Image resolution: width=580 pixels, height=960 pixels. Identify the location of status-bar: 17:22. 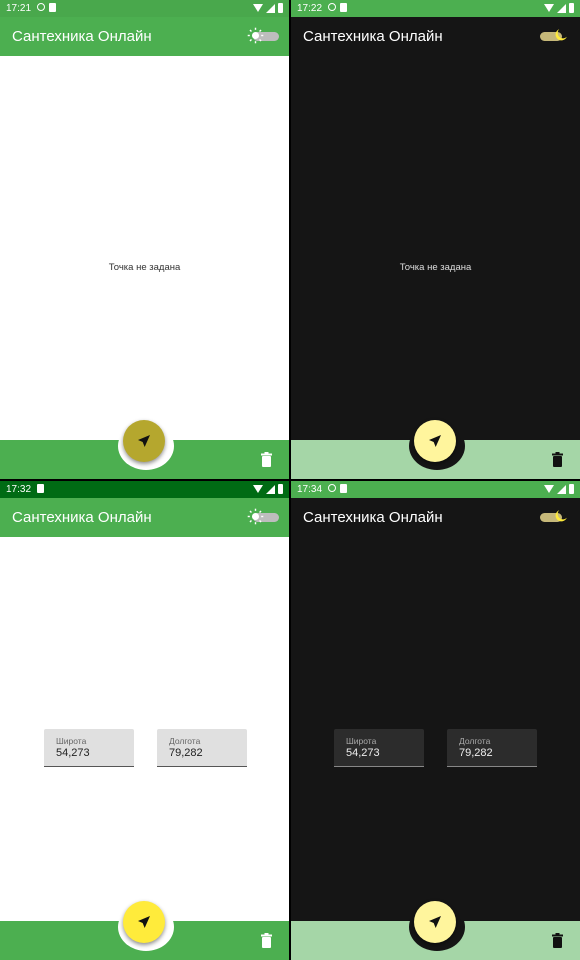
(435, 8).